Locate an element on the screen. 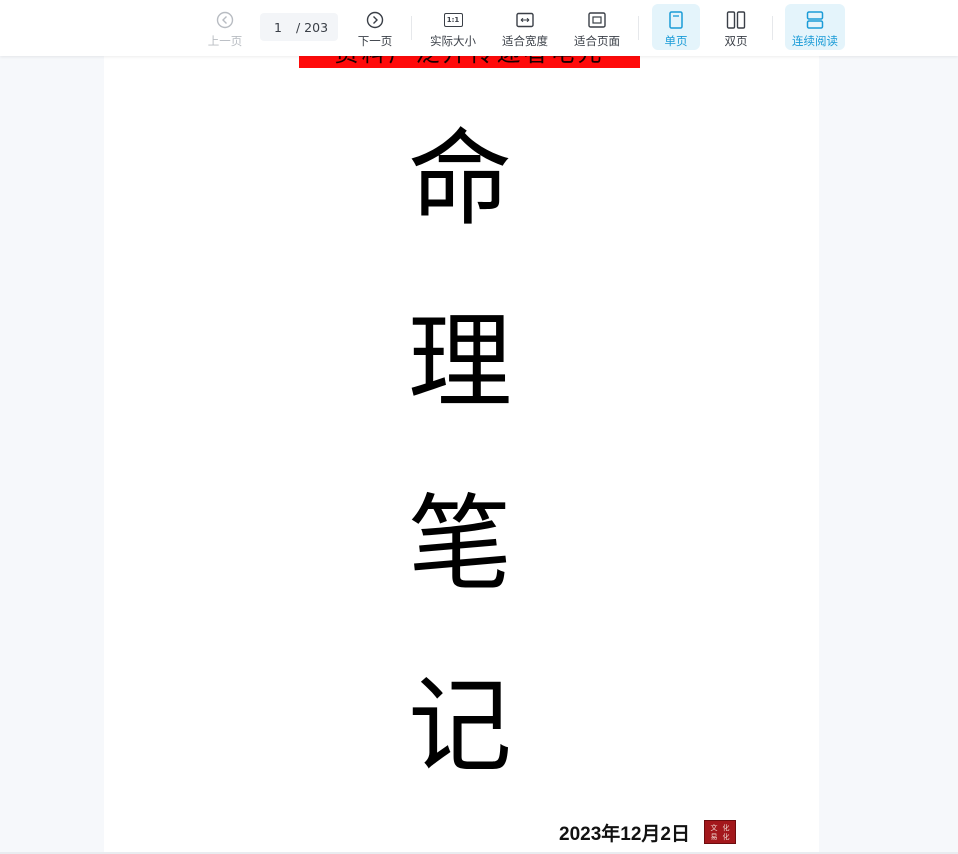 The width and height of the screenshot is (958, 854). continuous-reading-icon is located at coordinates (815, 20).